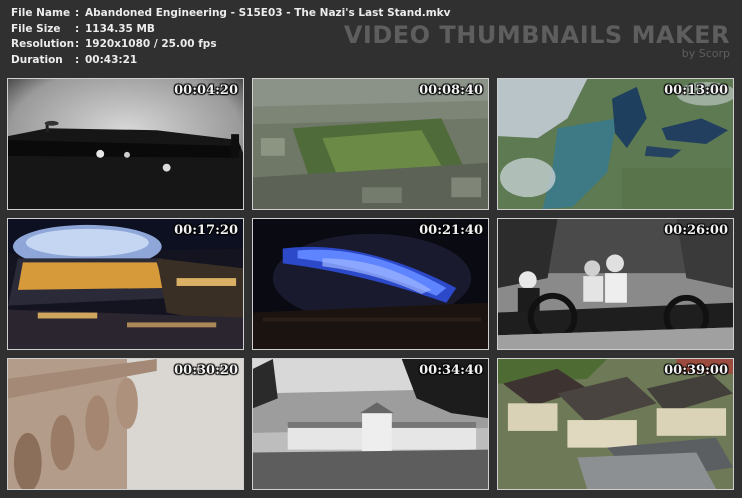 This screenshot has height=498, width=742. I want to click on brand-title: VIDEO THUMBNAILS MAKER, so click(536, 35).